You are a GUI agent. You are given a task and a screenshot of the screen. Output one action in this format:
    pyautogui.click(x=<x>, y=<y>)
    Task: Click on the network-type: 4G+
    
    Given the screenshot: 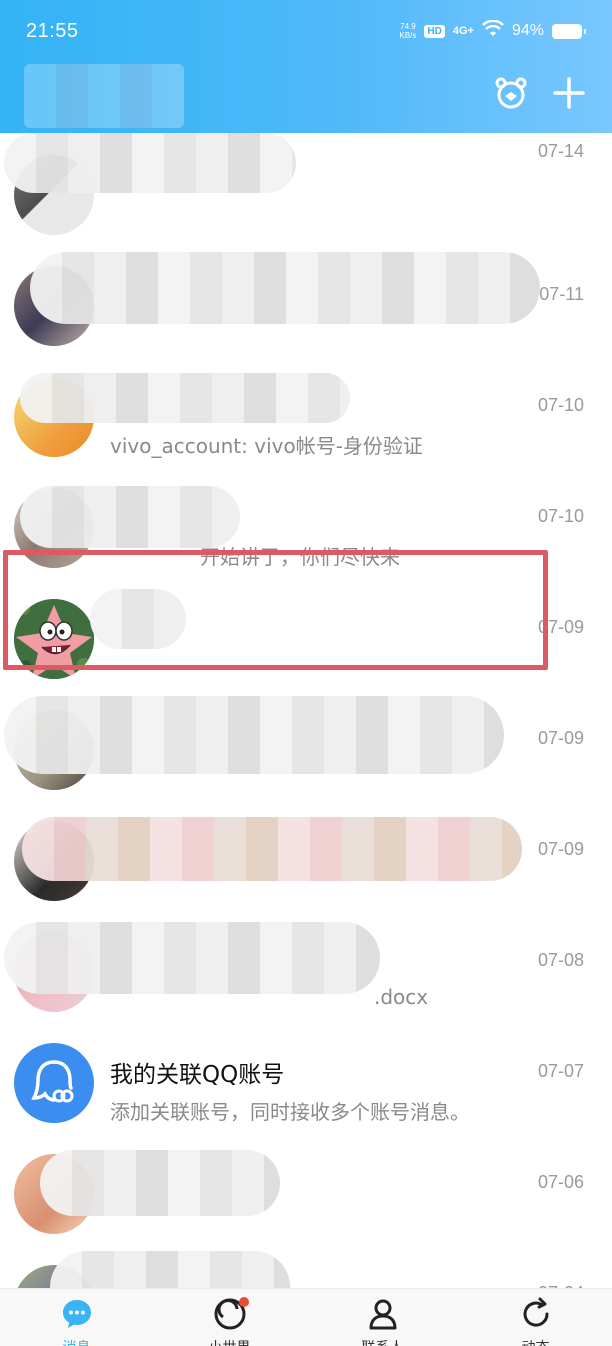 What is the action you would take?
    pyautogui.click(x=463, y=31)
    